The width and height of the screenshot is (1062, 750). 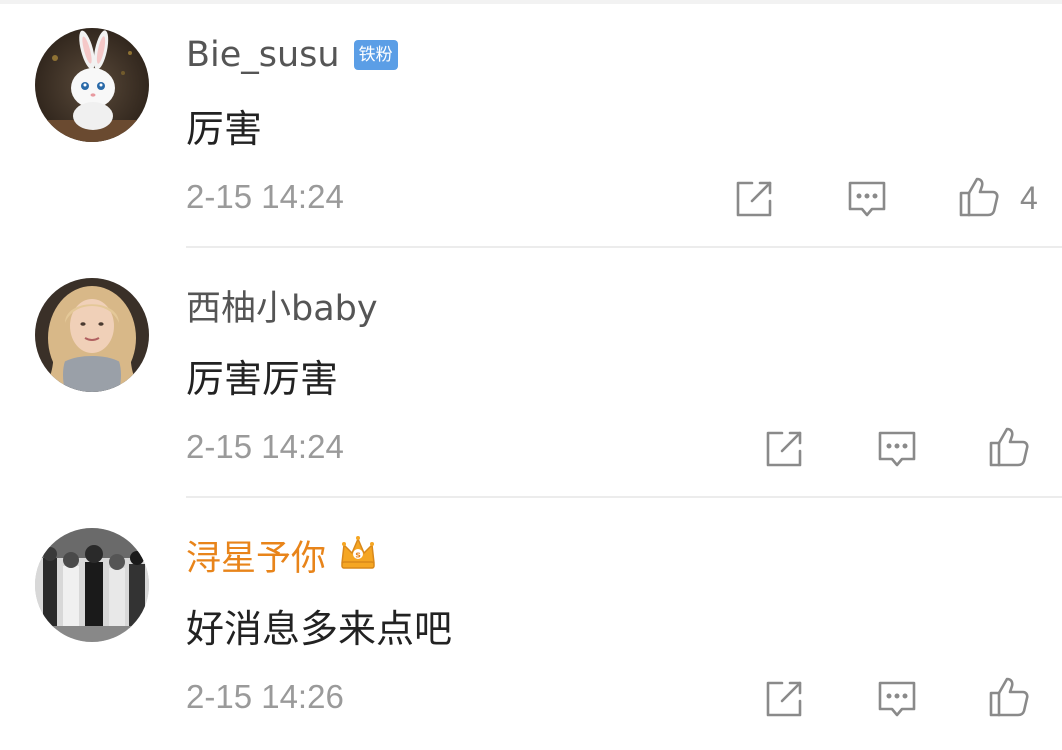 I want to click on bw-crowd-avatar, so click(x=92, y=585).